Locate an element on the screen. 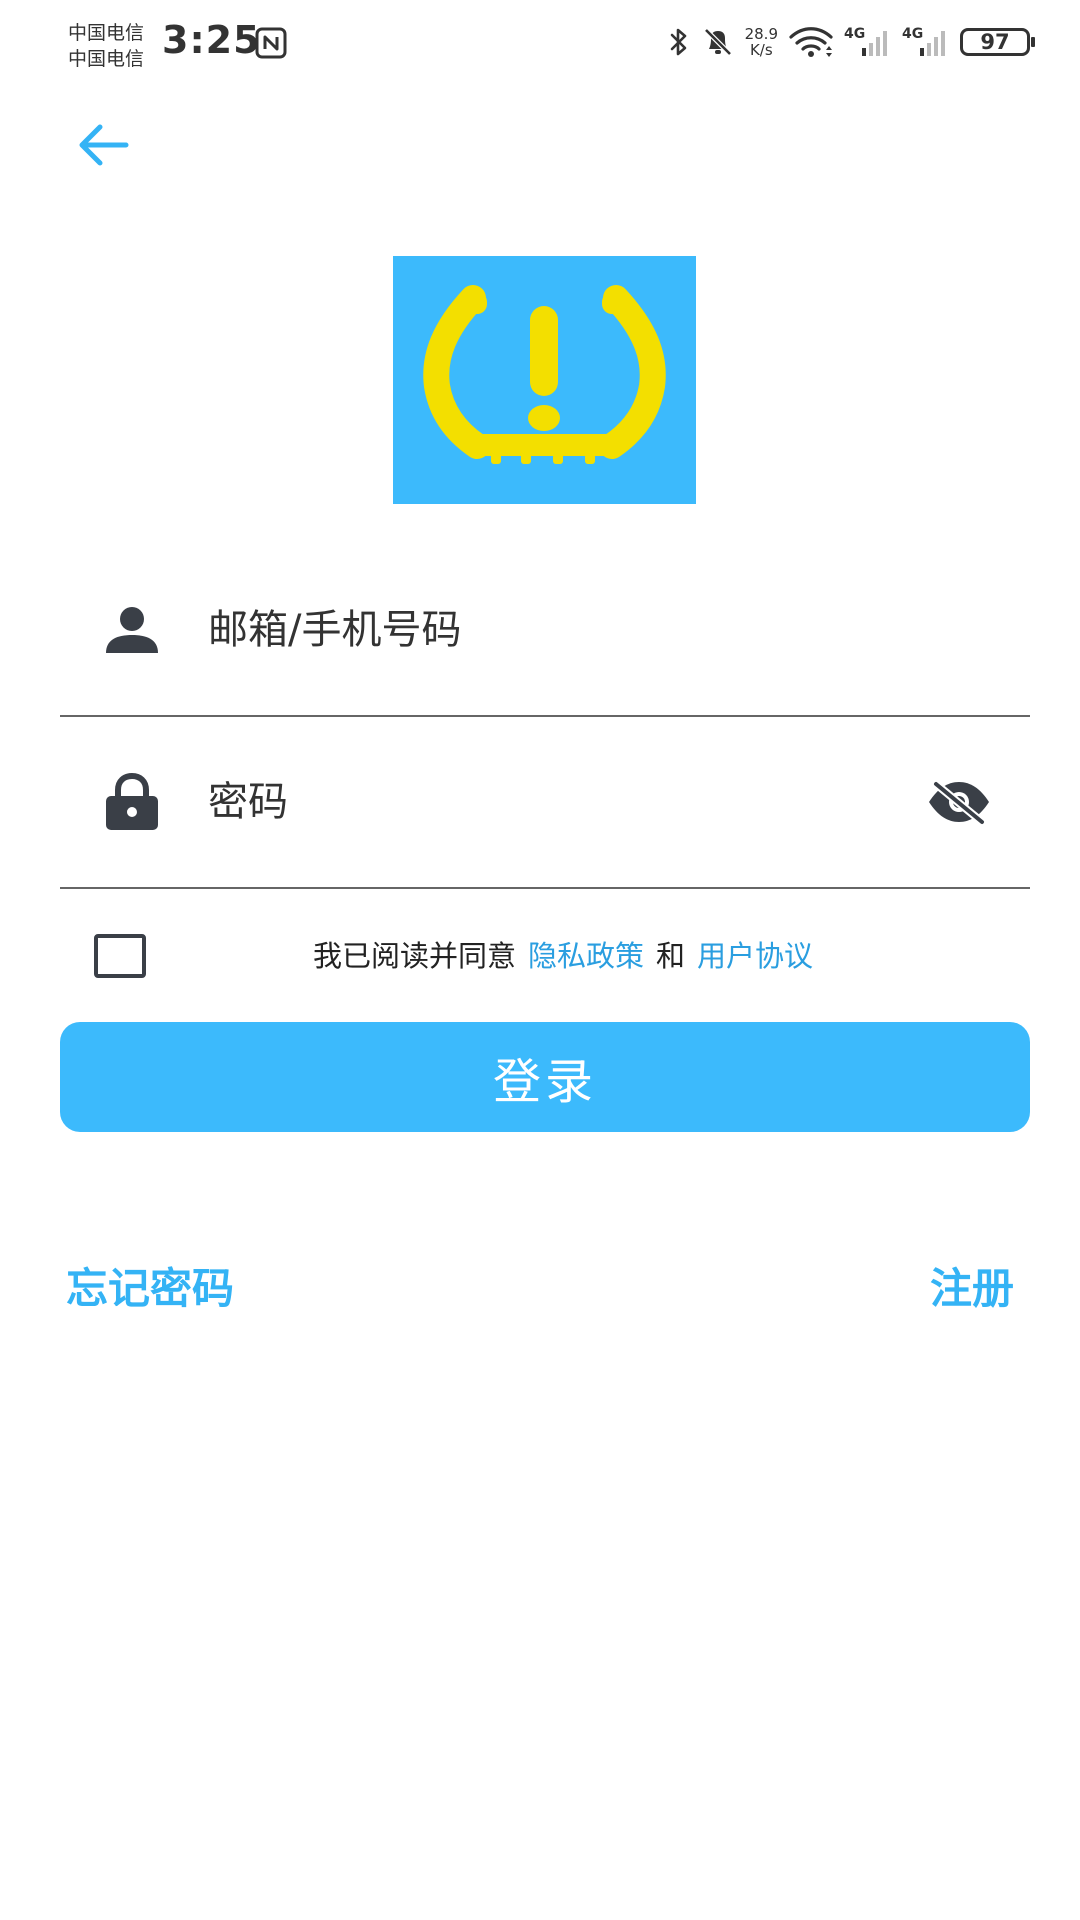  agreement-text: 我已阅读并同意 隐私政策和用户协议 is located at coordinates (563, 956).